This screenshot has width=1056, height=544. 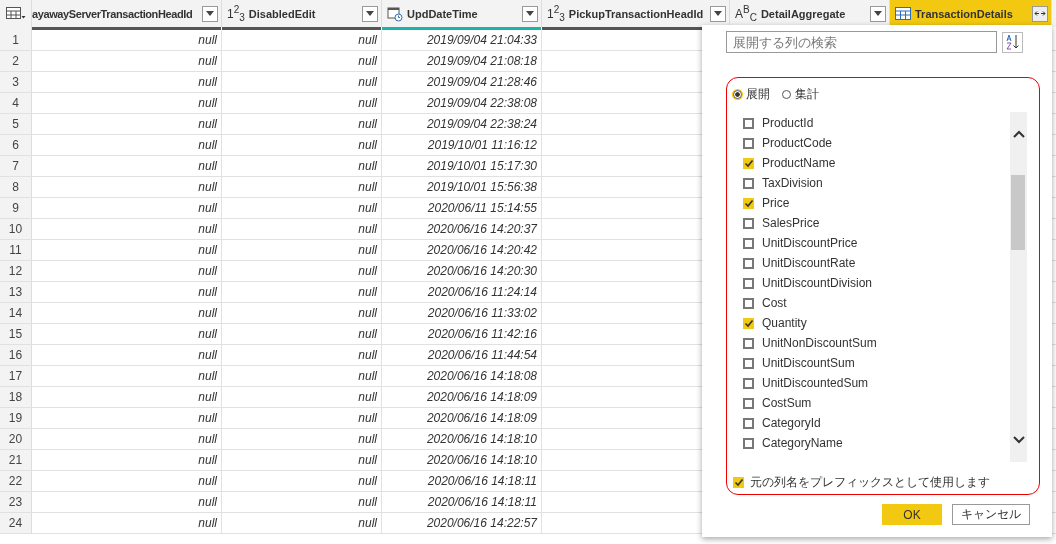 What do you see at coordinates (876, 203) in the screenshot?
I see `column-option: Price` at bounding box center [876, 203].